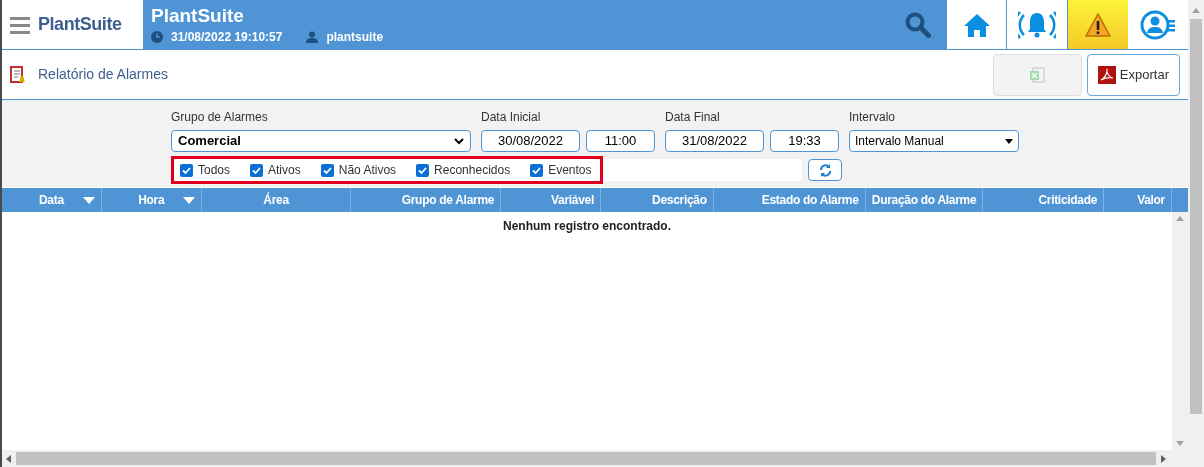 Image resolution: width=1204 pixels, height=467 pixels. Describe the element at coordinates (1009, 141) in the screenshot. I see `dropdown-arrow-icon` at that location.